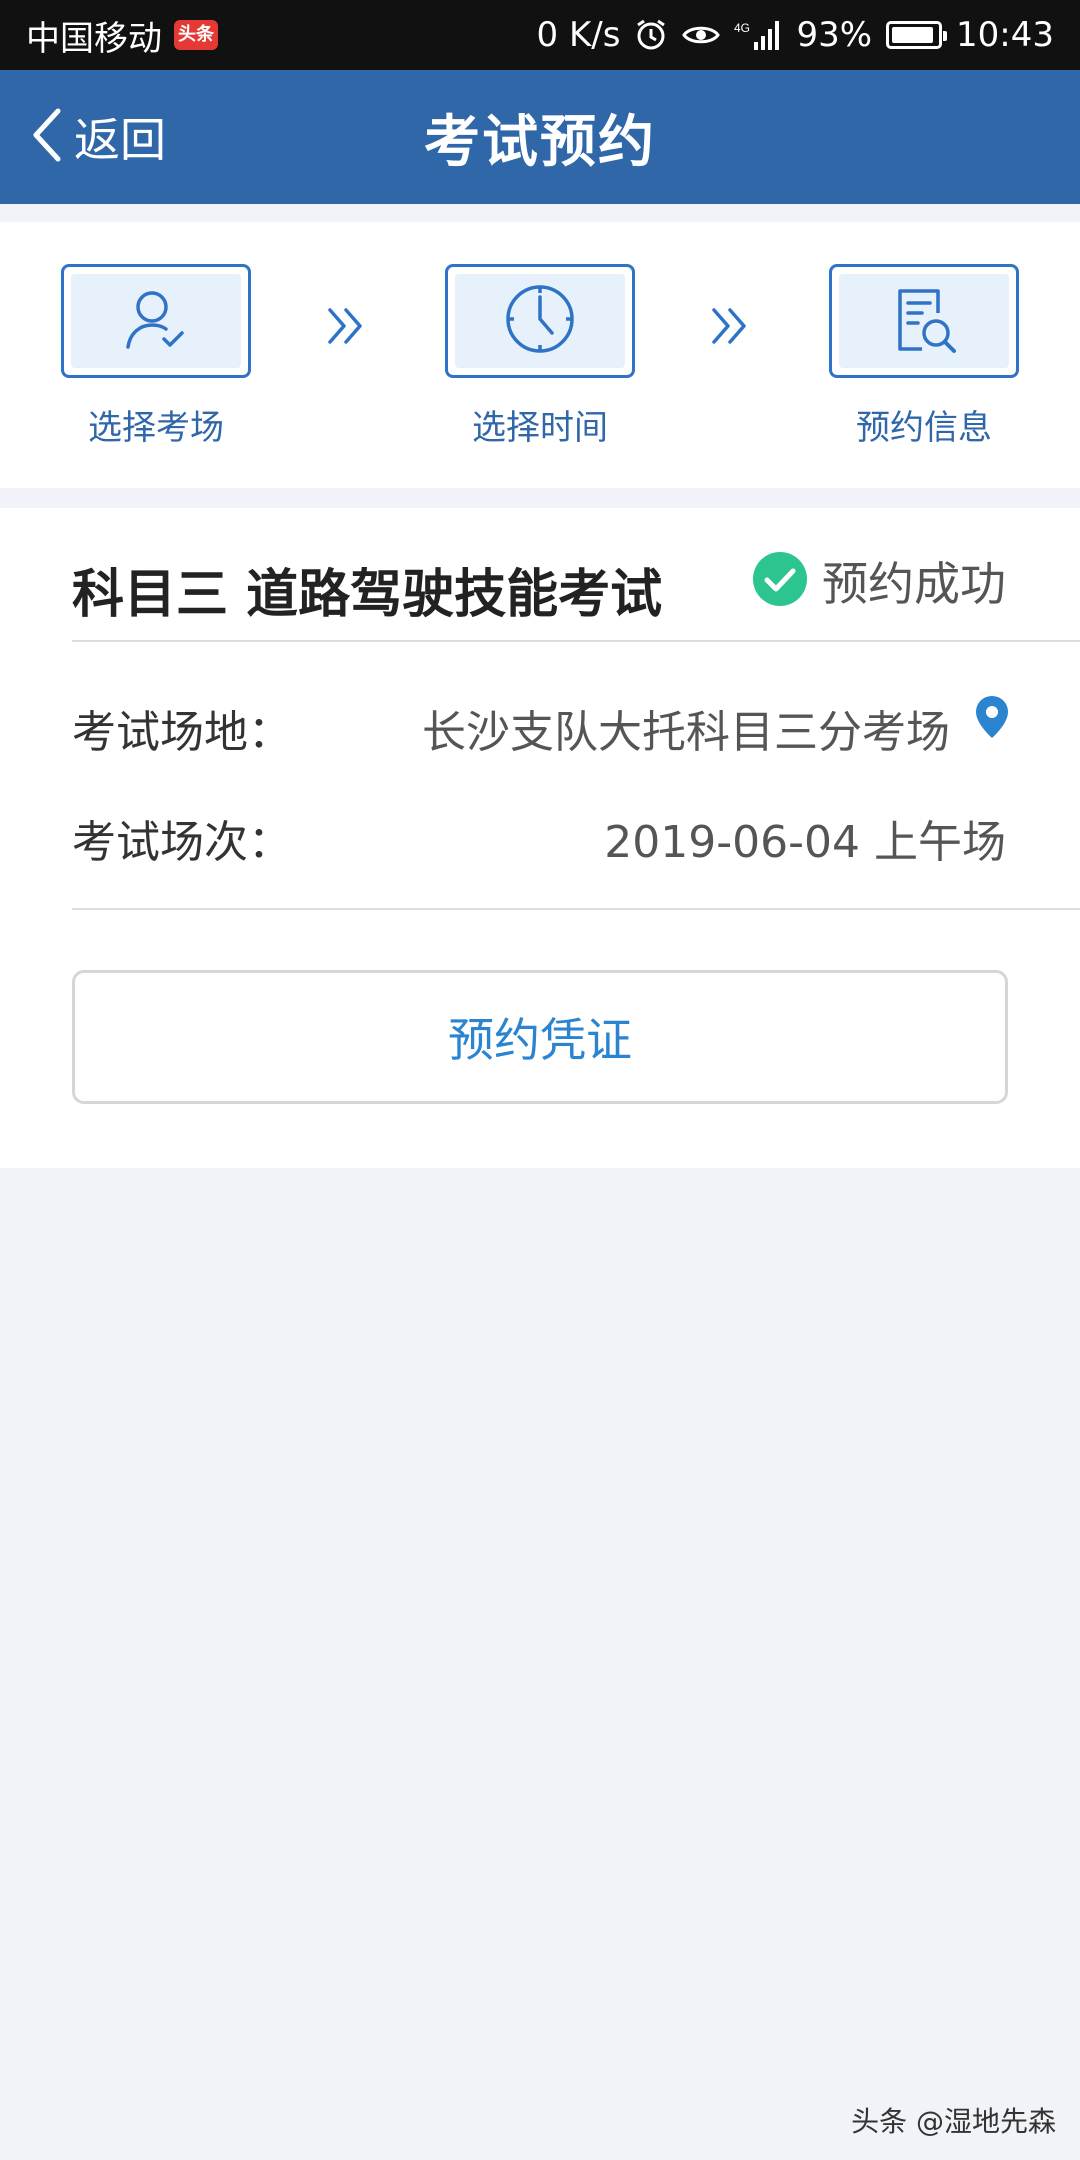 The height and width of the screenshot is (2160, 1080). Describe the element at coordinates (742, 28) in the screenshot. I see `network-type: 4G` at that location.